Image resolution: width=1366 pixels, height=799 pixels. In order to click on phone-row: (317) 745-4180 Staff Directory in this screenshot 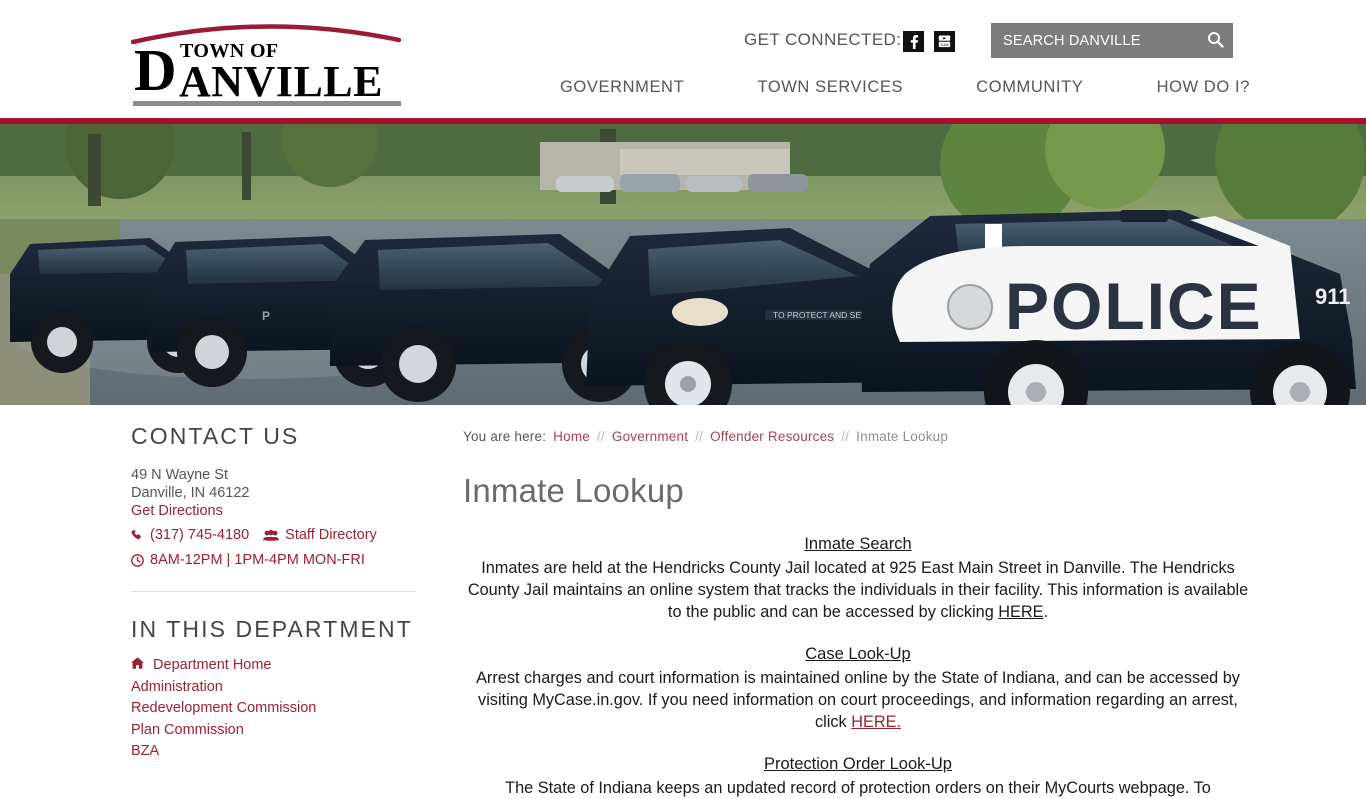, I will do `click(273, 535)`.